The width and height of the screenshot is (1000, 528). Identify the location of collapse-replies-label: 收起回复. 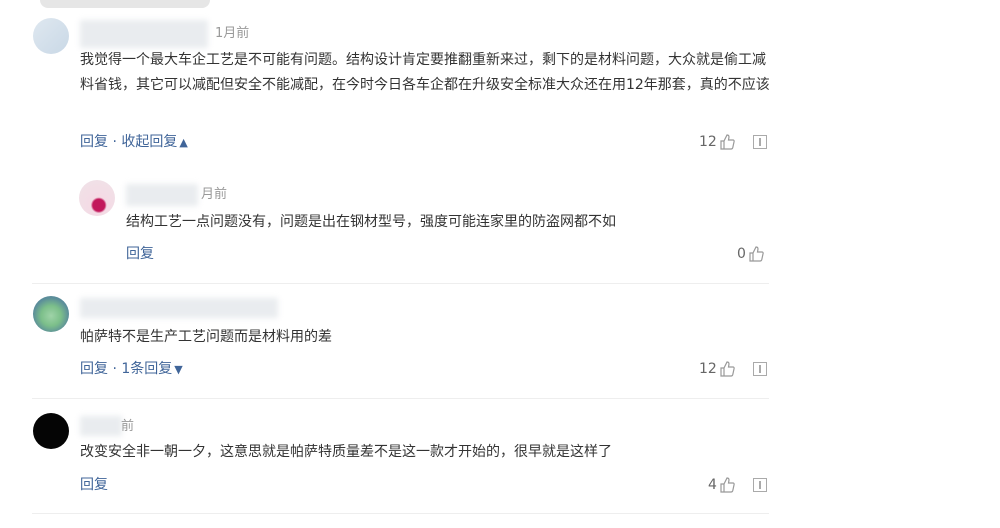
(149, 142).